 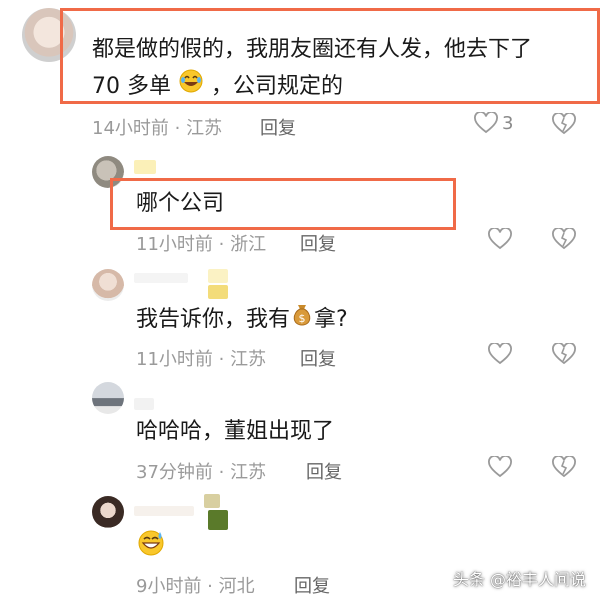 I want to click on comment-meta: 9小时前 · 河北, so click(x=195, y=586).